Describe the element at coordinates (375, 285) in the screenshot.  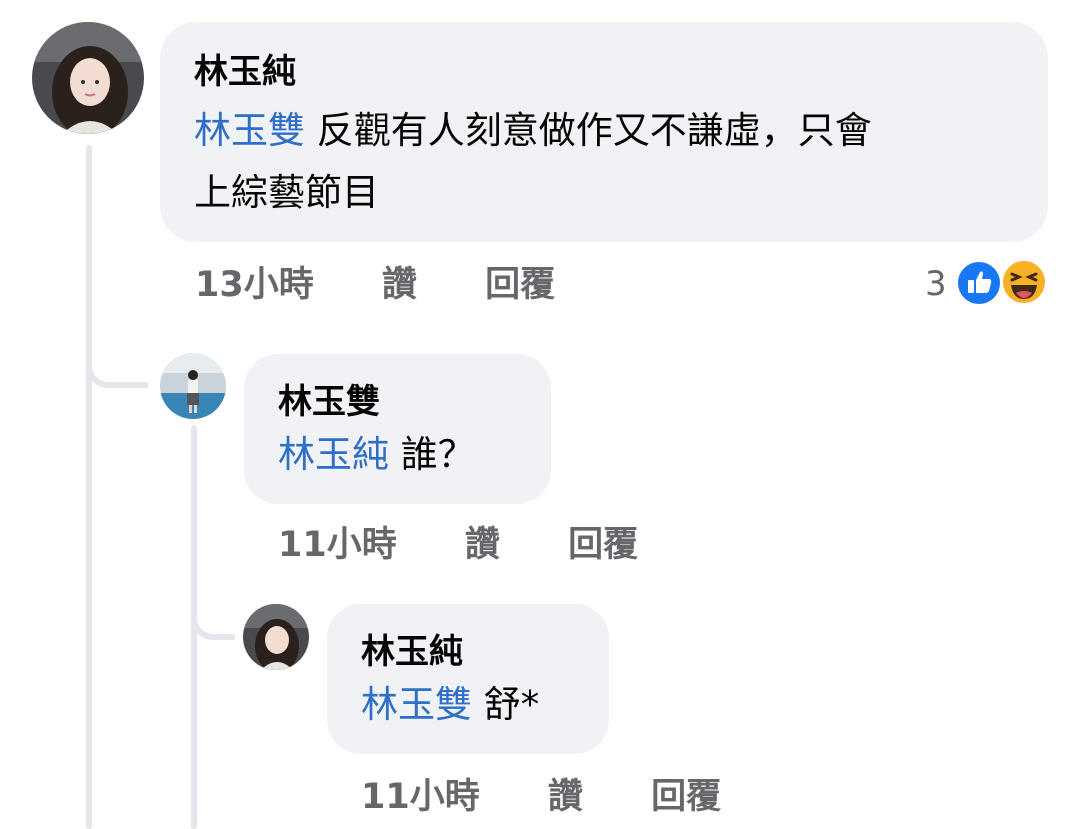
I see `comment-meta-1: 13小時 讚 回覆` at that location.